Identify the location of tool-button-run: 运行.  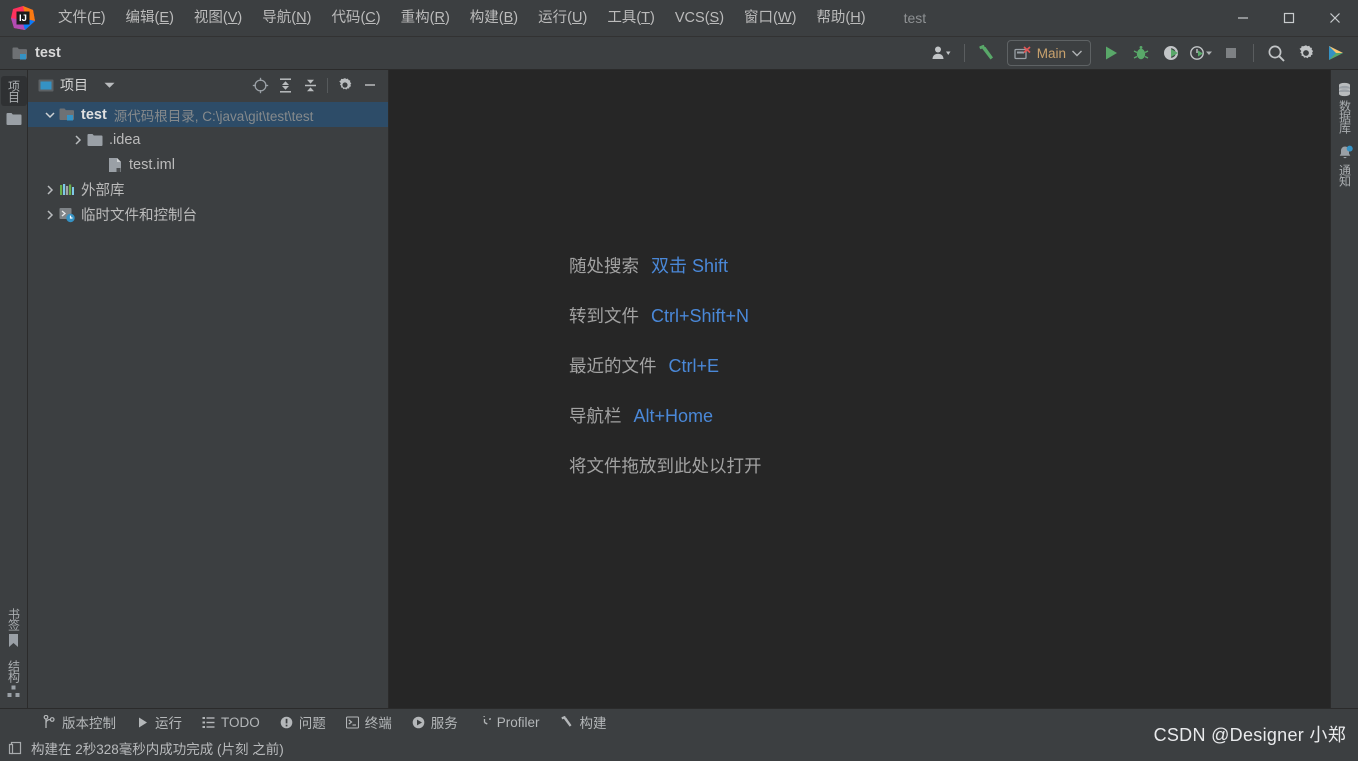
(159, 722).